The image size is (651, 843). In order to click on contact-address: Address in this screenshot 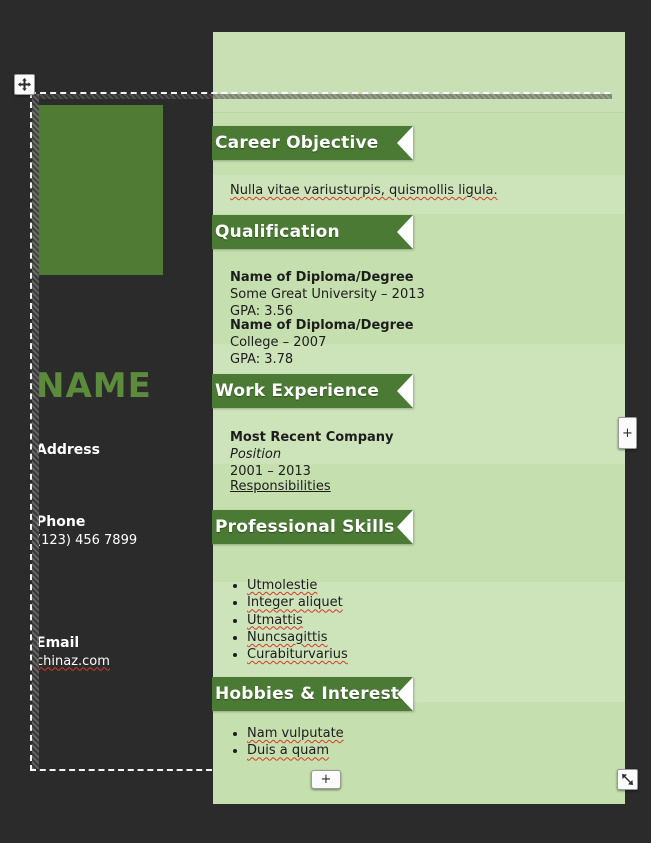, I will do `click(68, 451)`.